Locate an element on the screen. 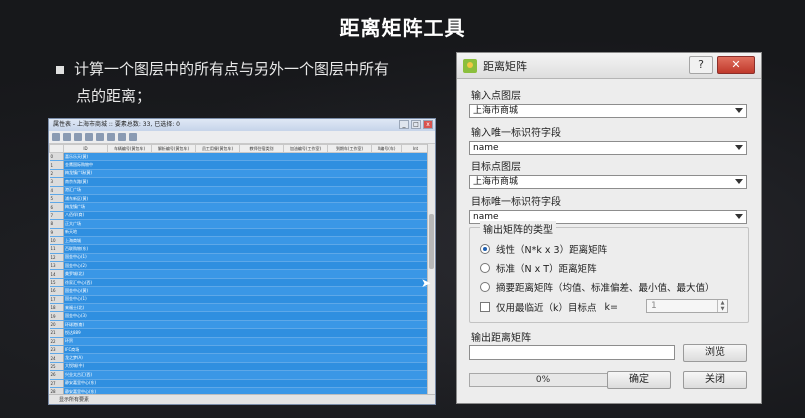 Image resolution: width=805 pixels, height=418 pixels. spin-arrows-icon: ▲ ▼ is located at coordinates (722, 306).